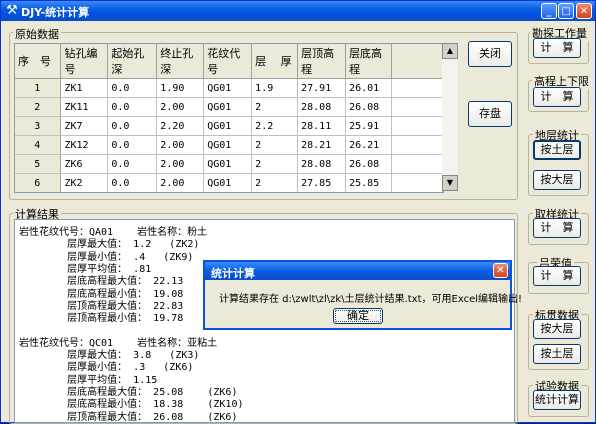  I want to click on table-cell: 26.01, so click(369, 88).